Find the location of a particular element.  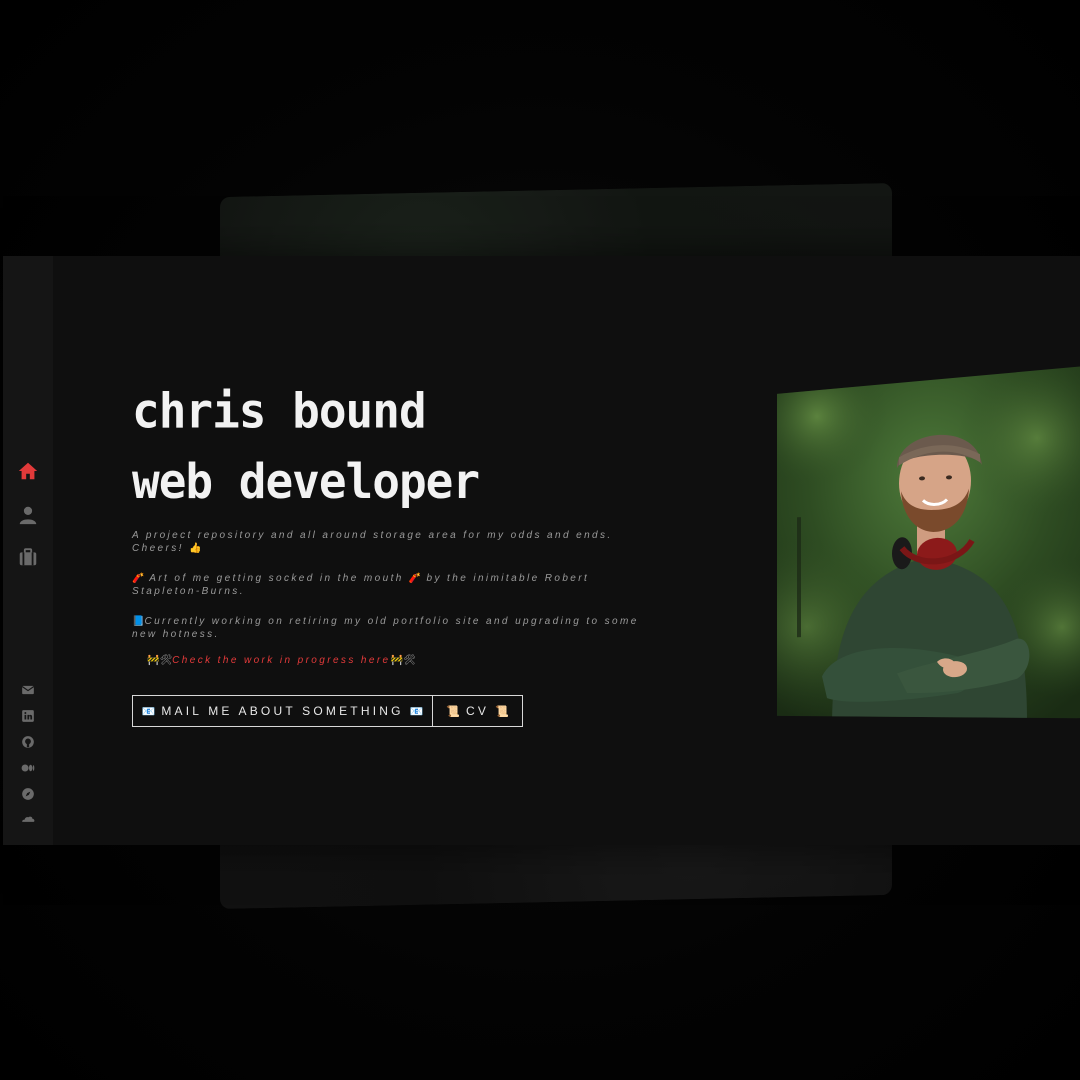

mail-icon is located at coordinates (28, 690).